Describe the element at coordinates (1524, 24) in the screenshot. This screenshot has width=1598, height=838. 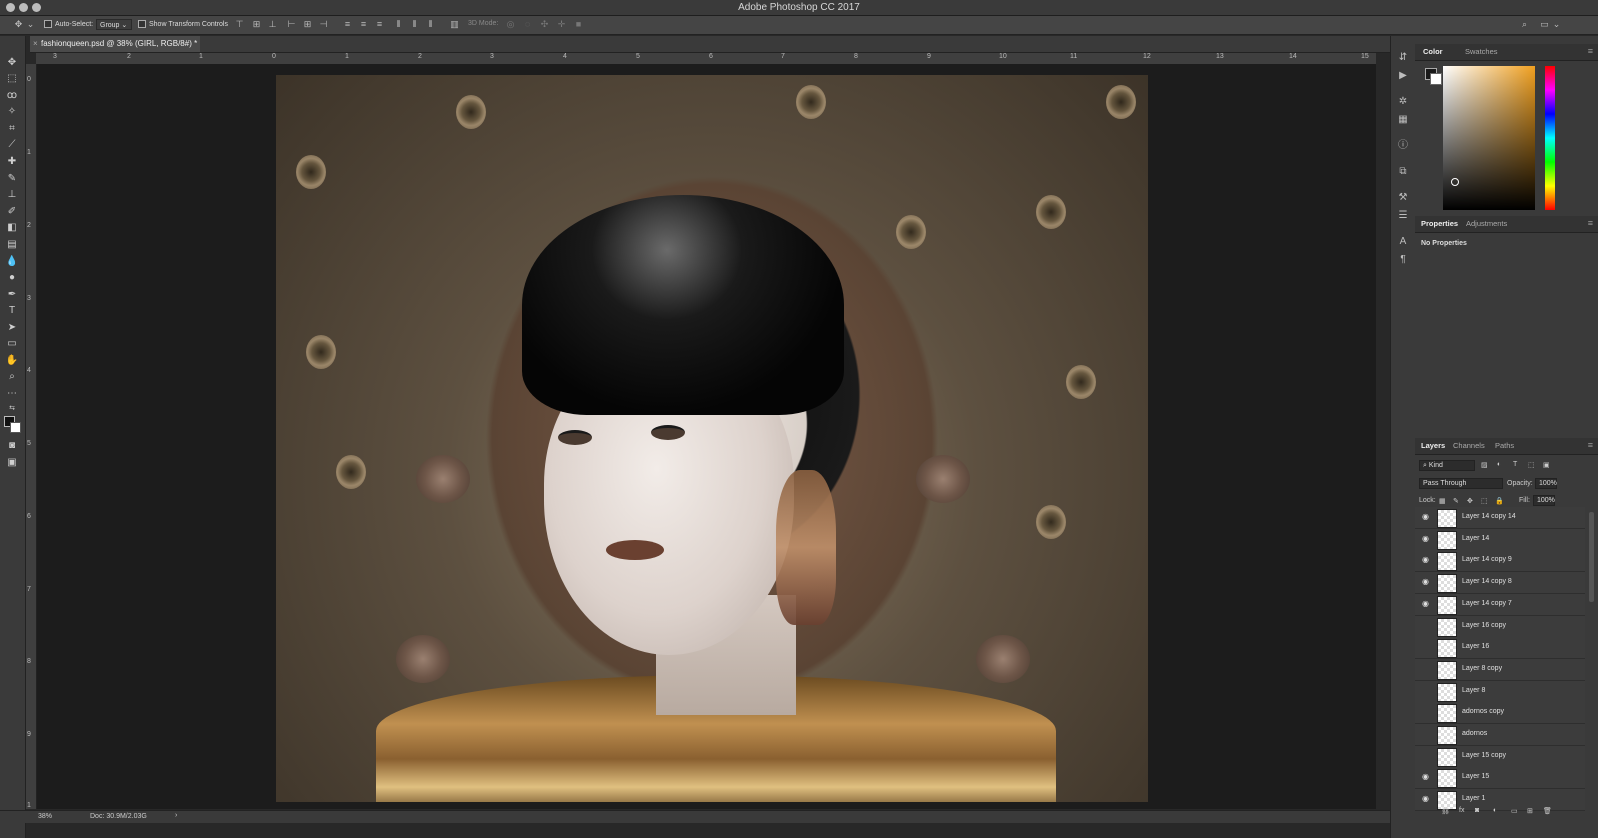
I see `search-icon: ⌕` at that location.